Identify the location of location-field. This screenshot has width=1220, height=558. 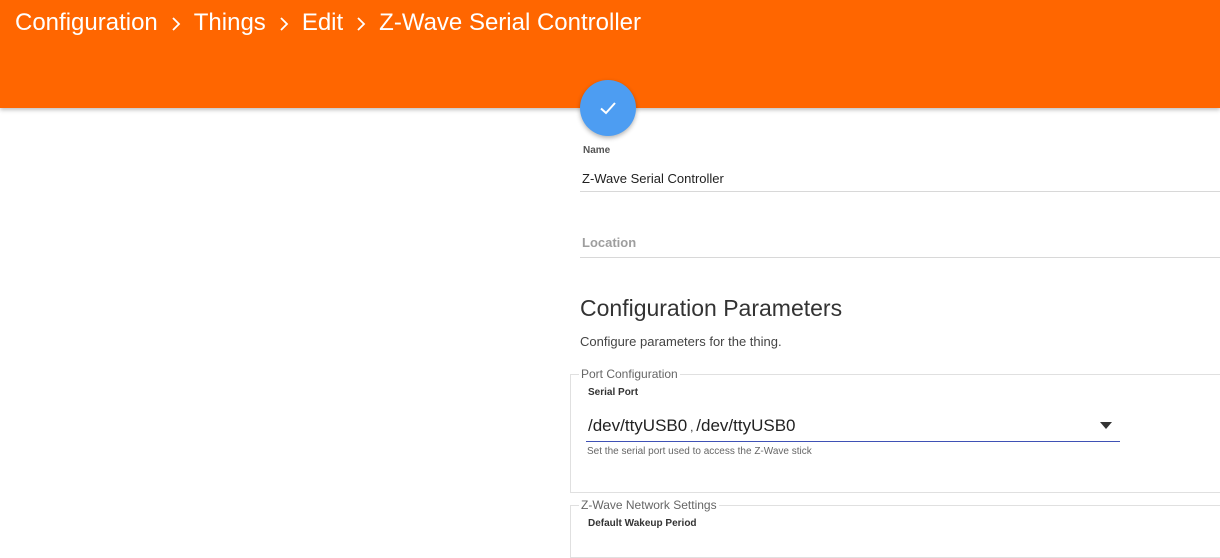
(900, 243).